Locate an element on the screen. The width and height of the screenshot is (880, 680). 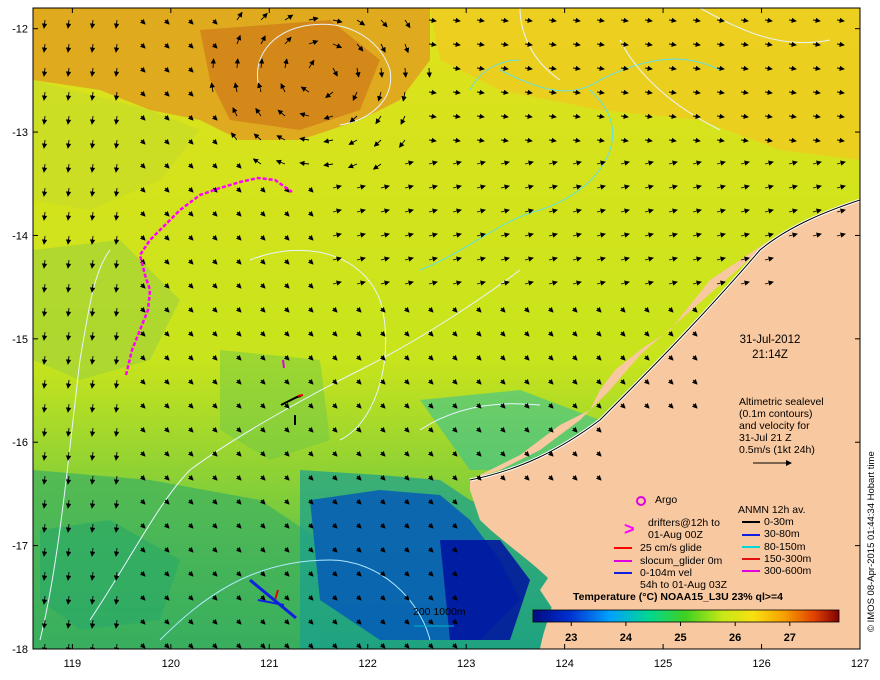
anmn-legend-label: 80-150m is located at coordinates (785, 546).